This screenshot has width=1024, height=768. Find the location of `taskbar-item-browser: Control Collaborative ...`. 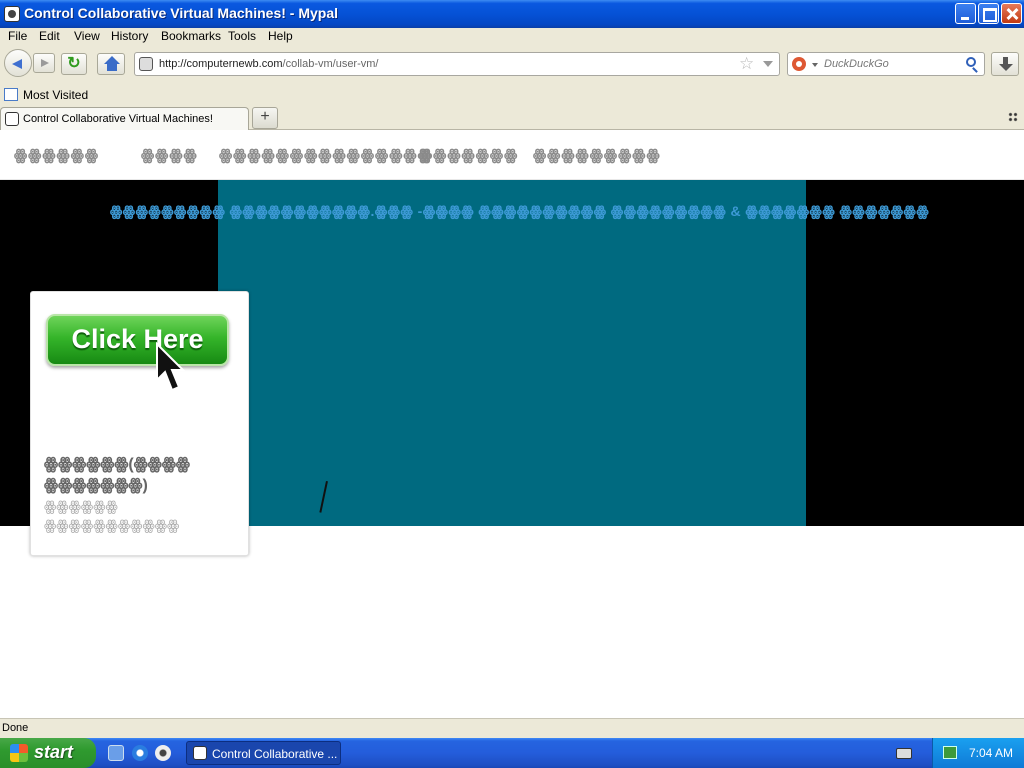

taskbar-item-browser: Control Collaborative ... is located at coordinates (263, 753).